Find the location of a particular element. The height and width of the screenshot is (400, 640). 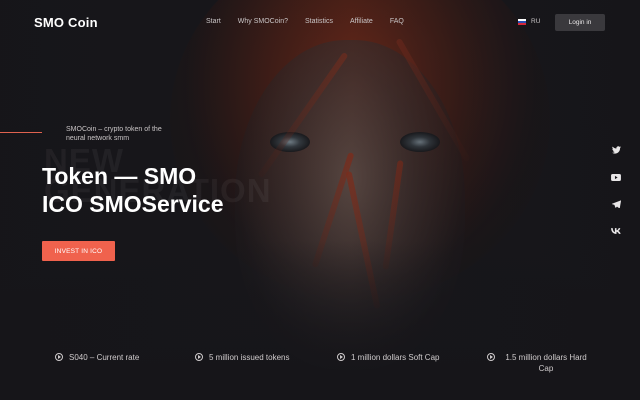

nav-why-smocoin: Why SMOCoin? is located at coordinates (263, 21).